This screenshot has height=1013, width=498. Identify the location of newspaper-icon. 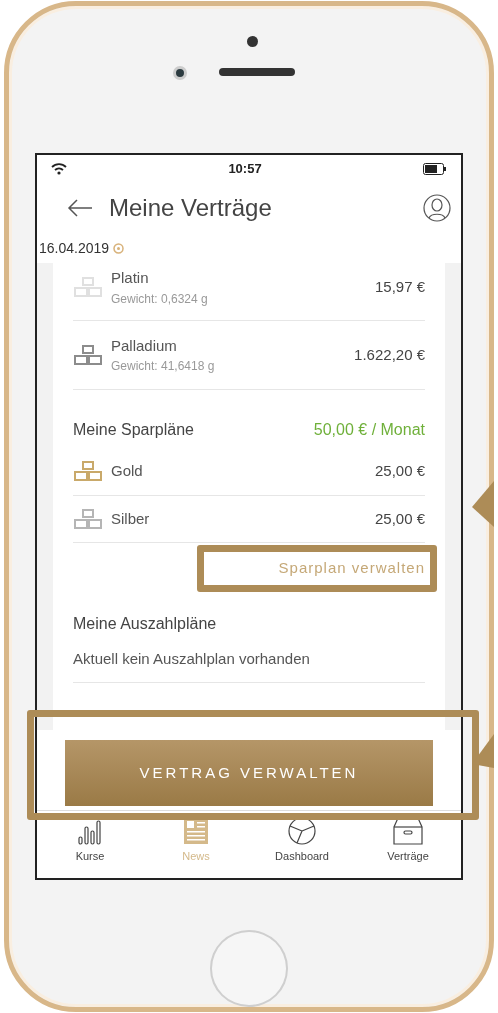
(196, 831).